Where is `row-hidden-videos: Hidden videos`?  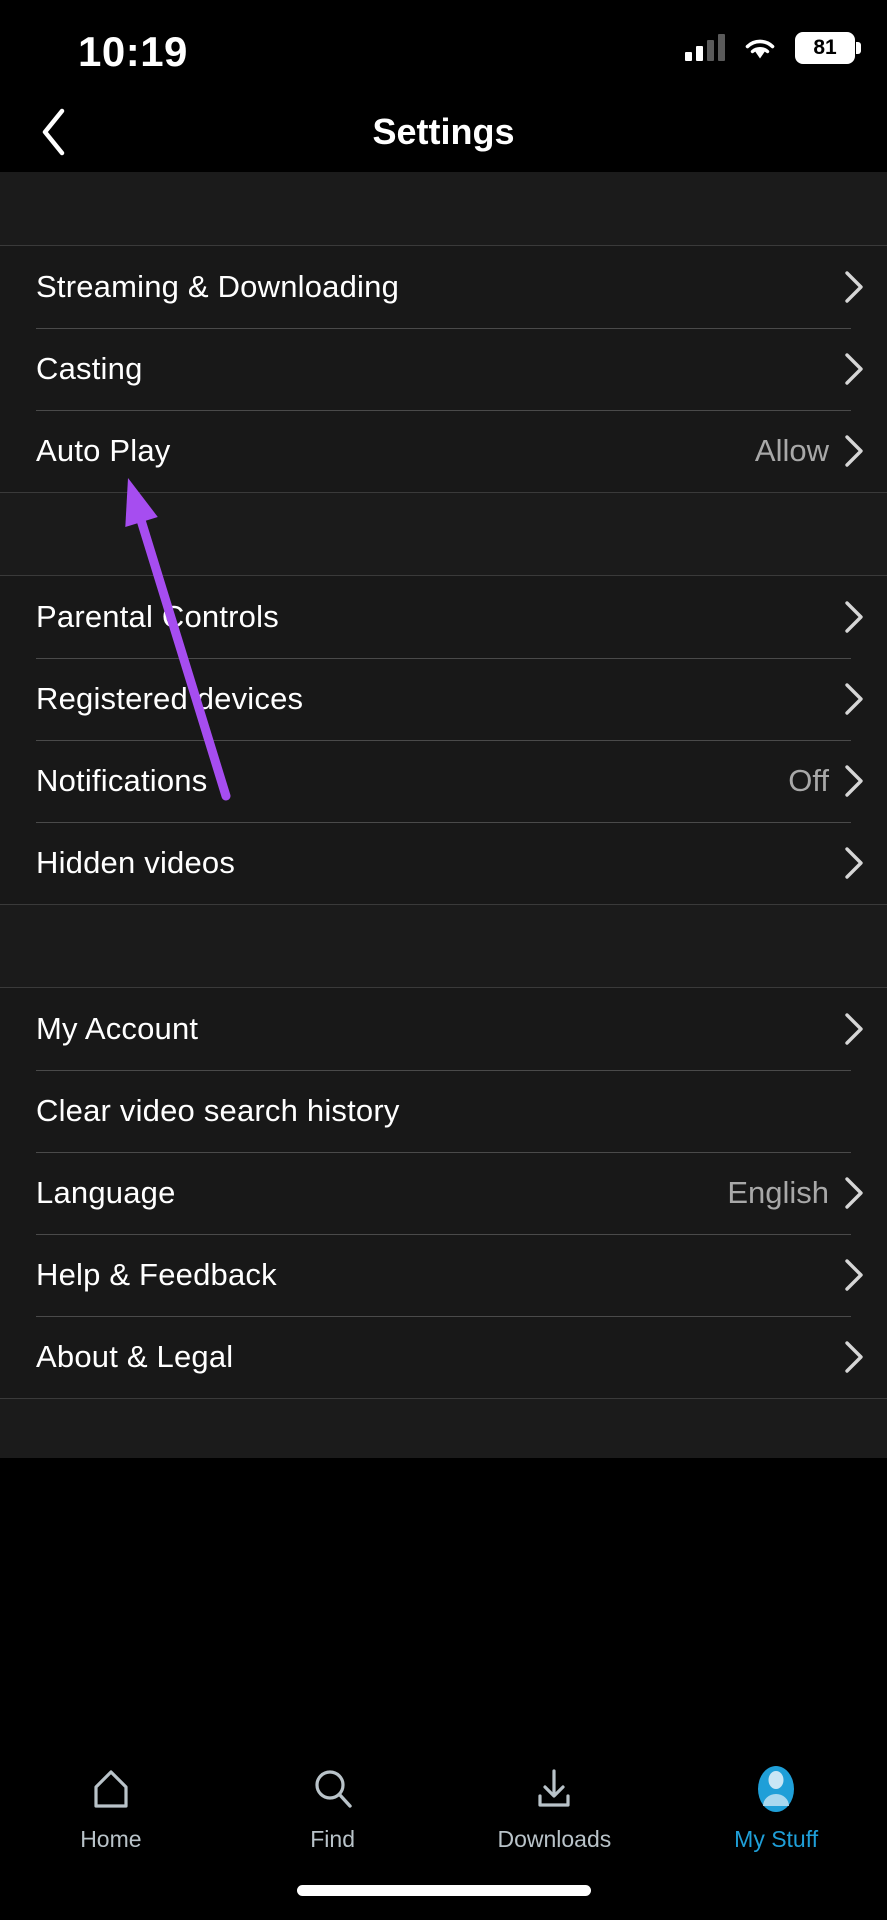
row-hidden-videos: Hidden videos is located at coordinates (443, 863).